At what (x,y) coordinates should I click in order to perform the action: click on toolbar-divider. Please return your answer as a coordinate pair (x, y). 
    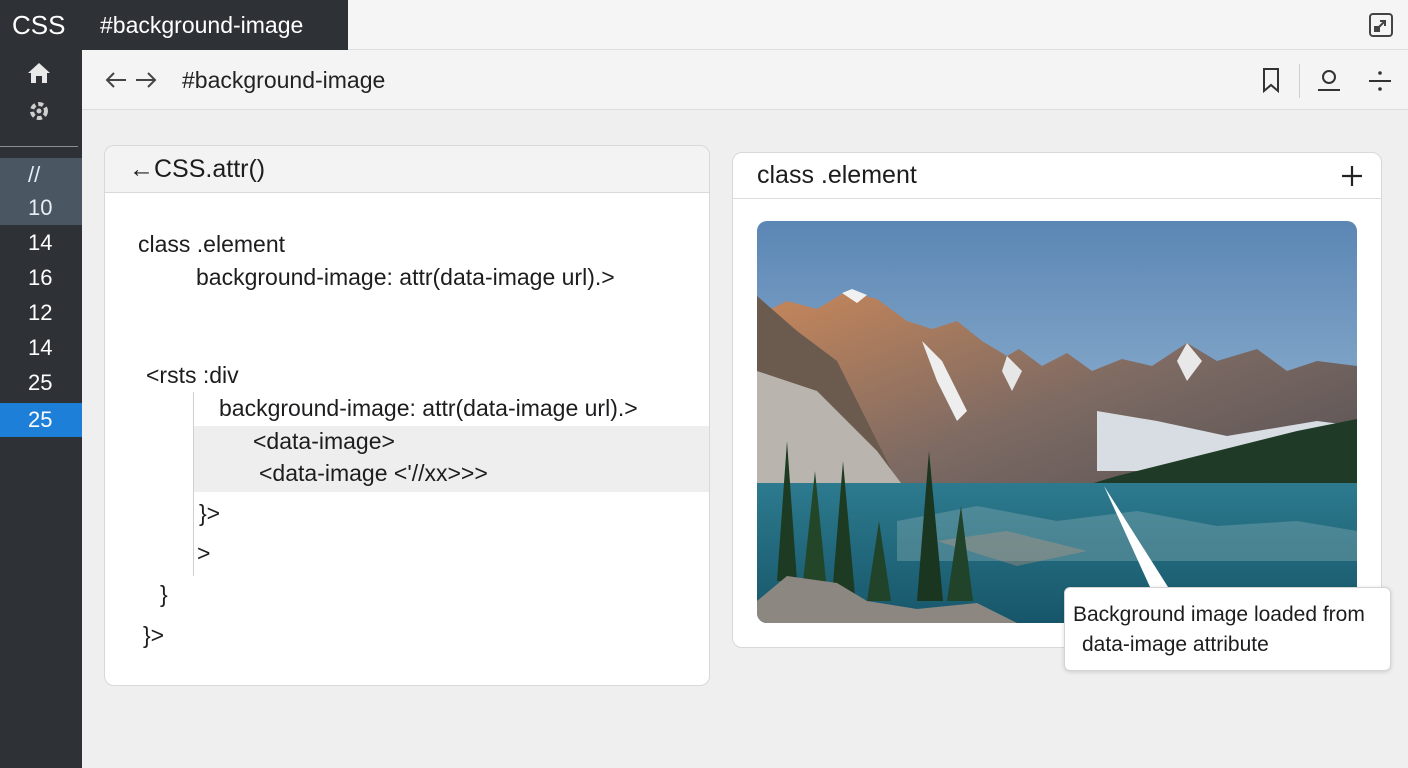
    Looking at the image, I should click on (1299, 81).